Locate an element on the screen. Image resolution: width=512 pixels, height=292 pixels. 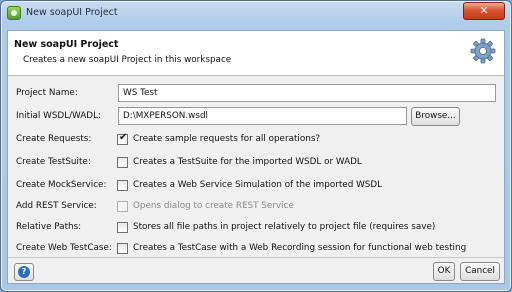
relative-paths-label: Relative Paths: is located at coordinates (49, 227).